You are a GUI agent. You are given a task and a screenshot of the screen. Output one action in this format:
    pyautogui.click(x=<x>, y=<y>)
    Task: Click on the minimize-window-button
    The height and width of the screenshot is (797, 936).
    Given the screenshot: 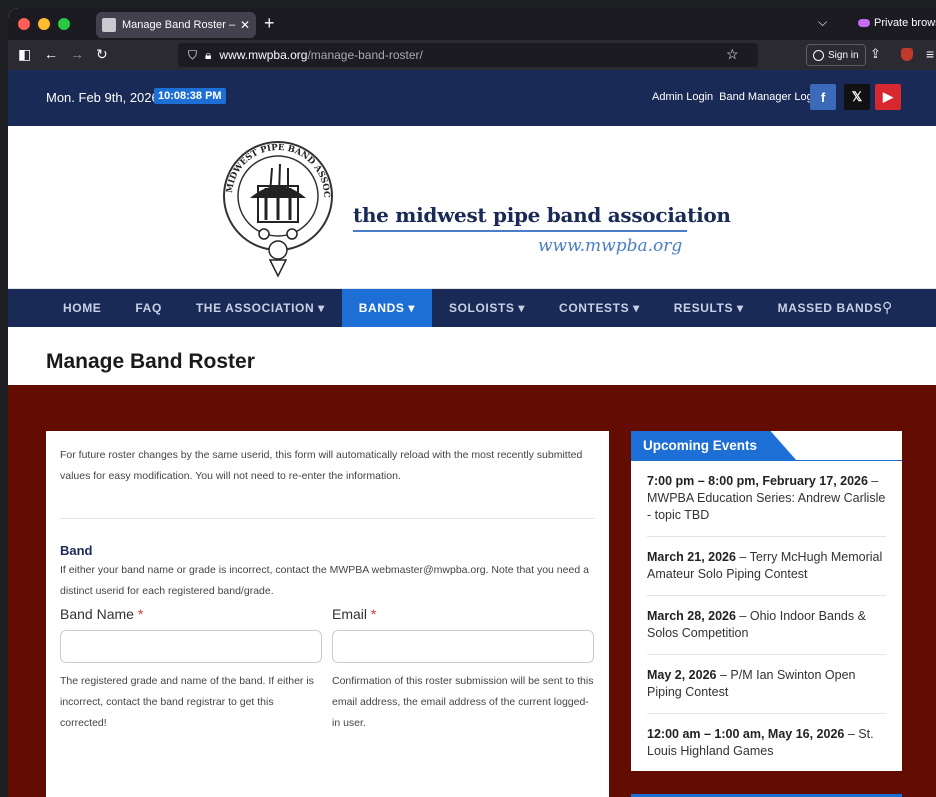 What is the action you would take?
    pyautogui.click(x=44, y=24)
    